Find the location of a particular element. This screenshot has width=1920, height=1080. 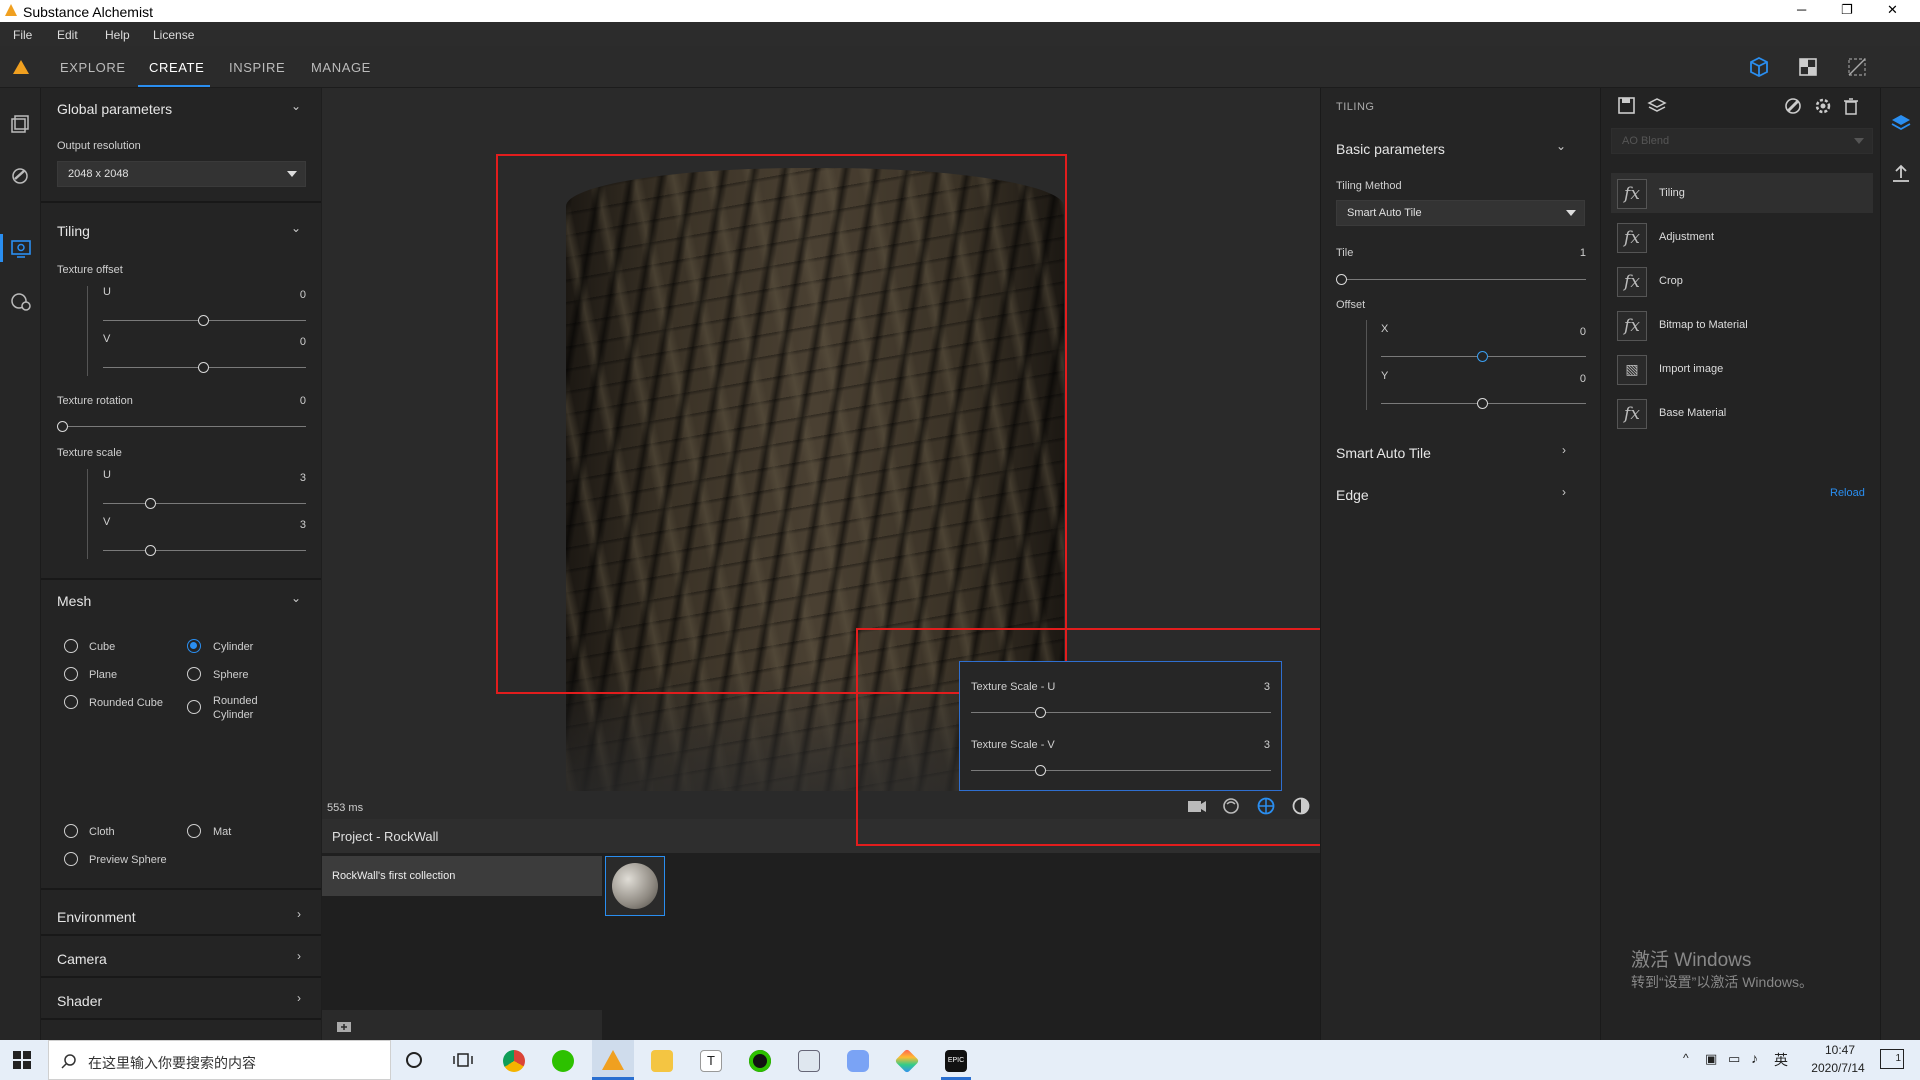

shader-header: Shader › is located at coordinates (181, 1000).